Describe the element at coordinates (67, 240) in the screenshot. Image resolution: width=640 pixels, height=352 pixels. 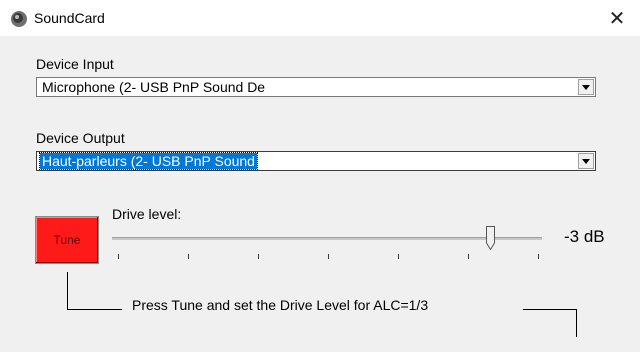
I see `tune-button: Tune` at that location.